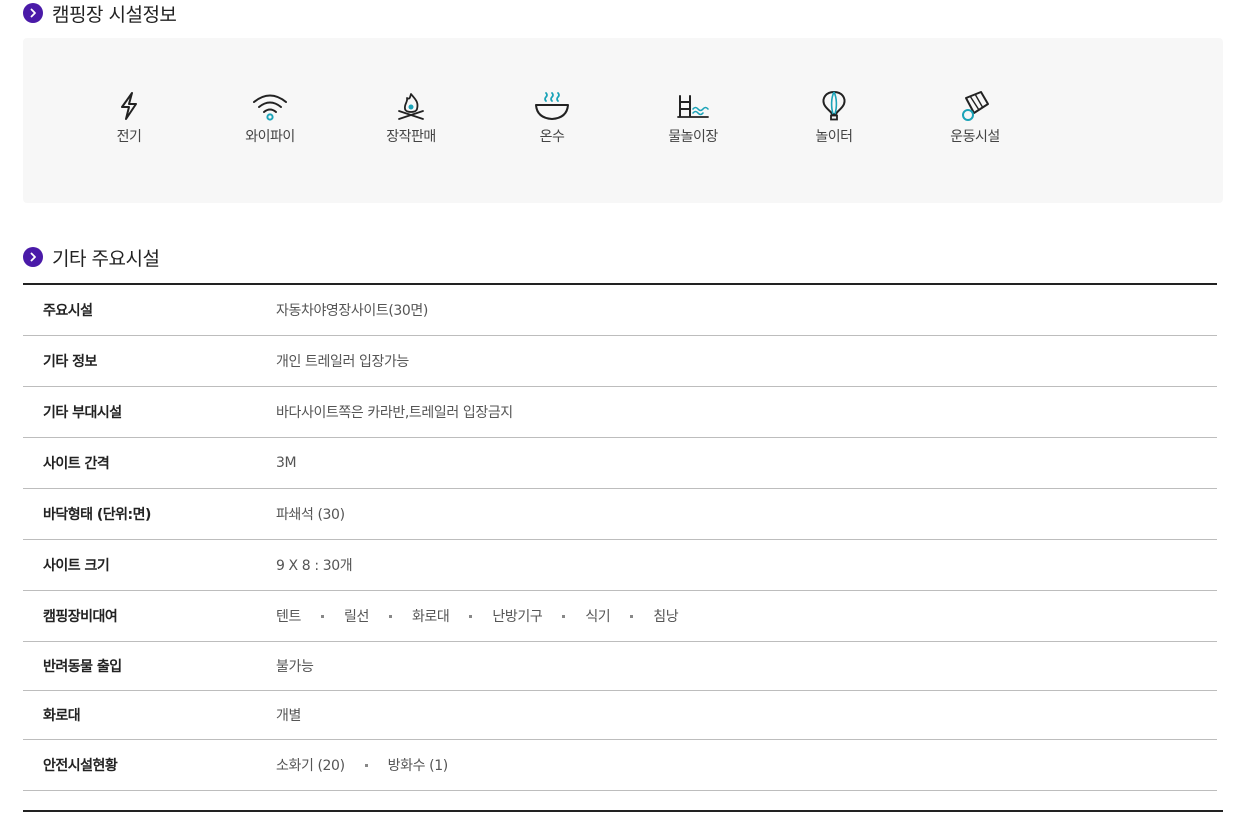 The width and height of the screenshot is (1240, 828). What do you see at coordinates (270, 106) in the screenshot?
I see `wifi-icon` at bounding box center [270, 106].